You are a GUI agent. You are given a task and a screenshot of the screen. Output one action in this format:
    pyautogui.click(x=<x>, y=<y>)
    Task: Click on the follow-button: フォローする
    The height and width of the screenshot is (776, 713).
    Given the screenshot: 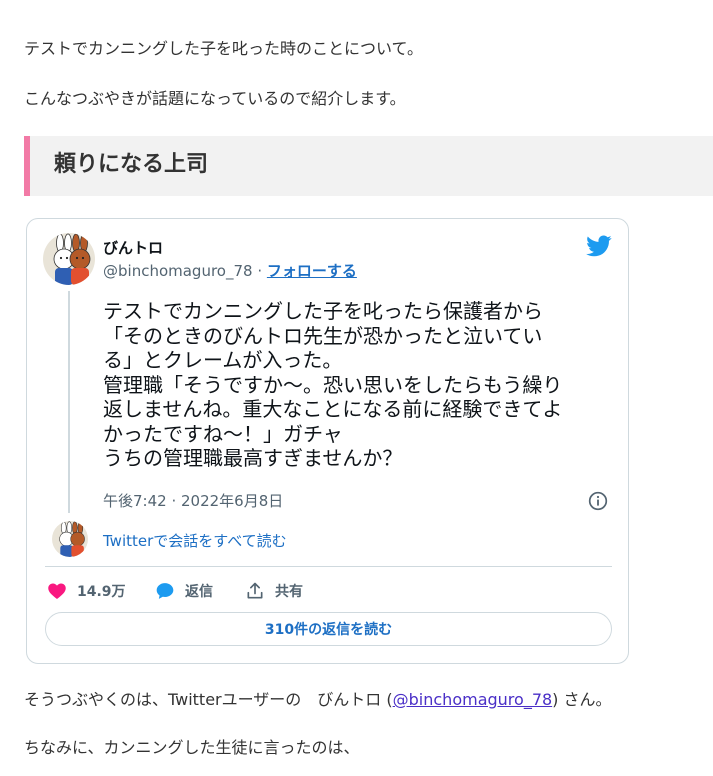 What is the action you would take?
    pyautogui.click(x=312, y=271)
    